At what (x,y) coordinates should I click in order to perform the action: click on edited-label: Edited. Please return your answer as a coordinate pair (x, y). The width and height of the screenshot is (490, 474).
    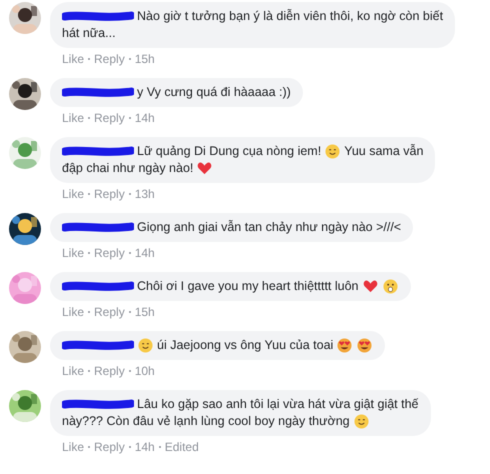
    Looking at the image, I should click on (181, 447).